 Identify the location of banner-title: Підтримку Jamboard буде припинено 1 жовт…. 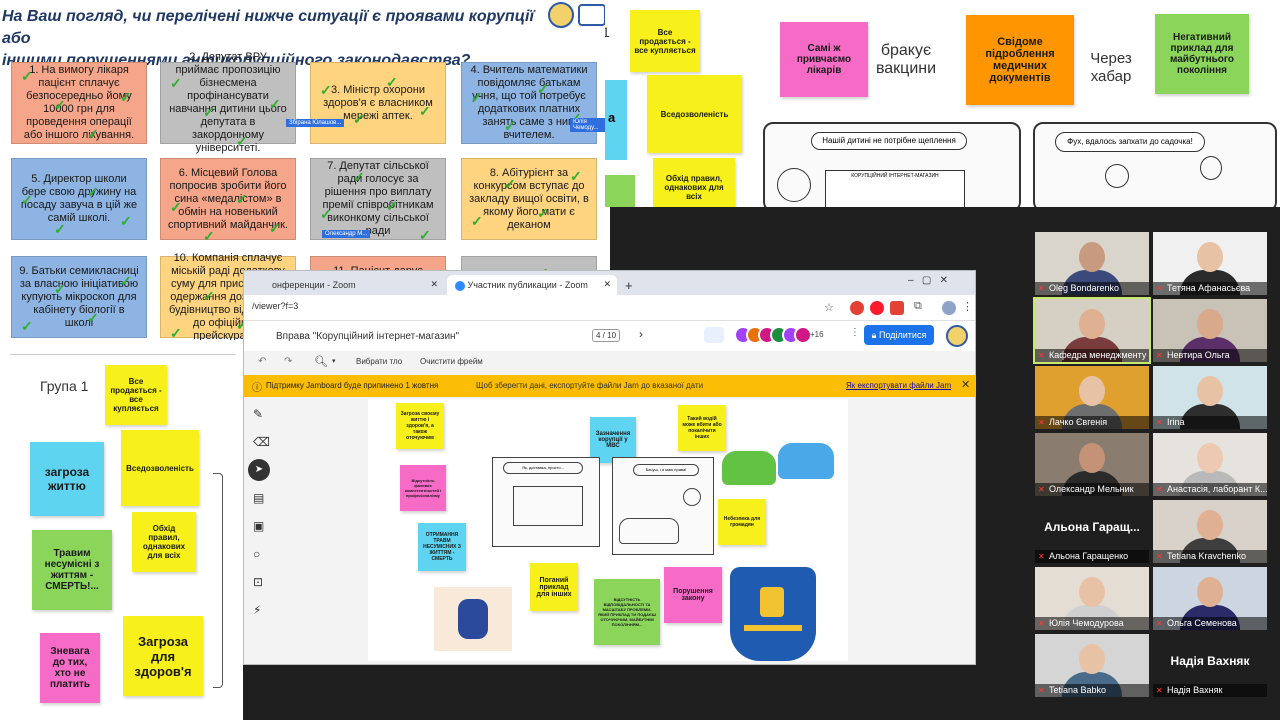
(352, 385).